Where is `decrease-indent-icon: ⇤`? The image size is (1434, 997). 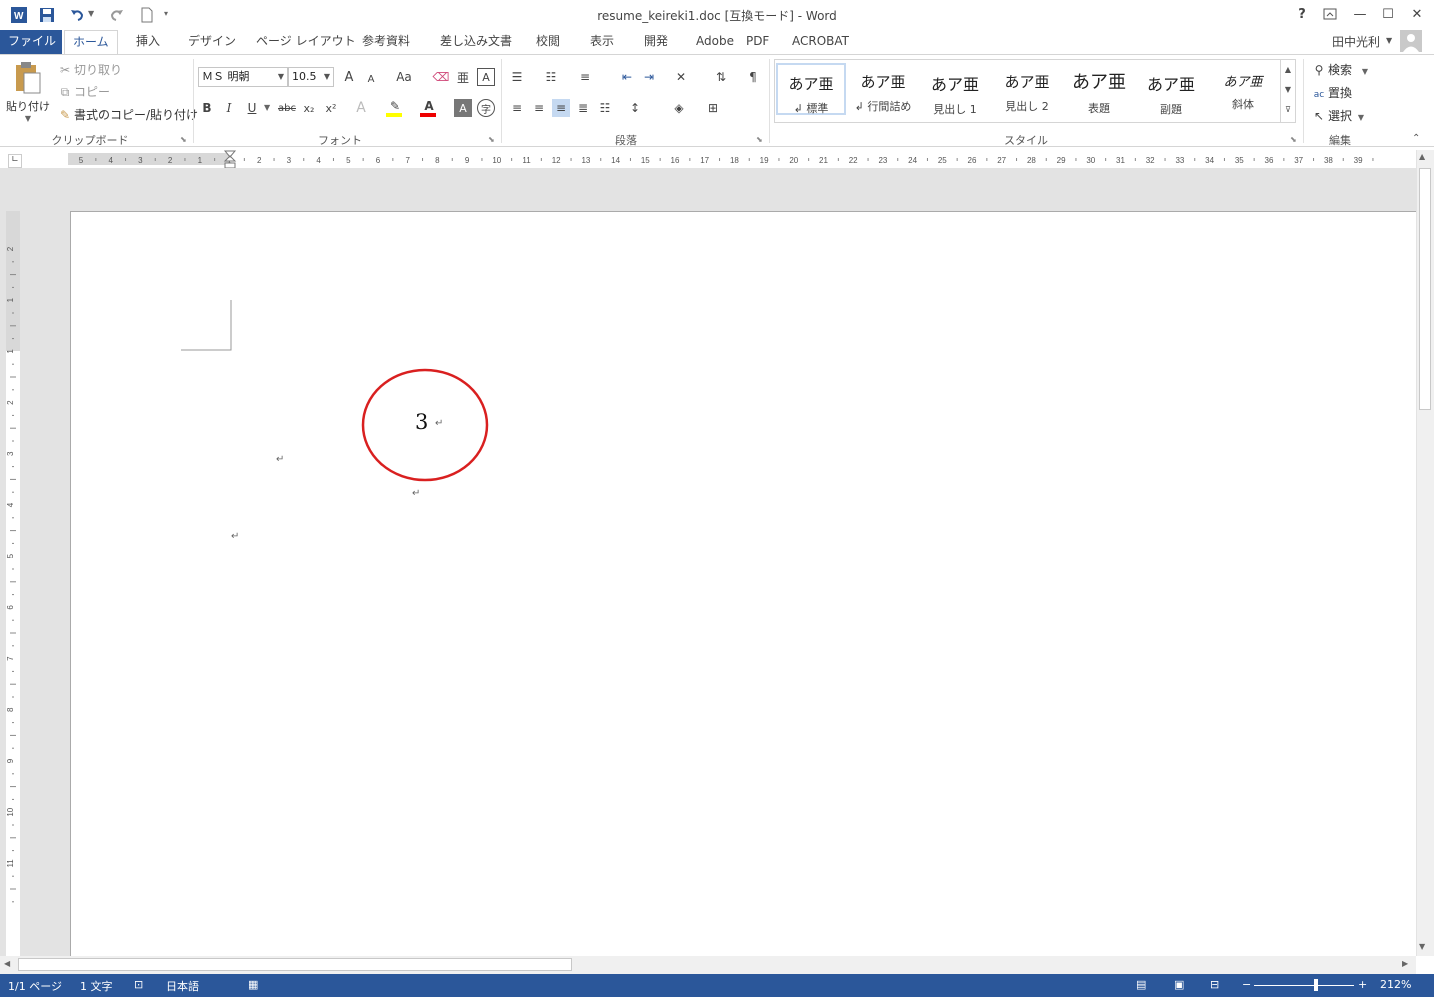 decrease-indent-icon: ⇤ is located at coordinates (627, 77).